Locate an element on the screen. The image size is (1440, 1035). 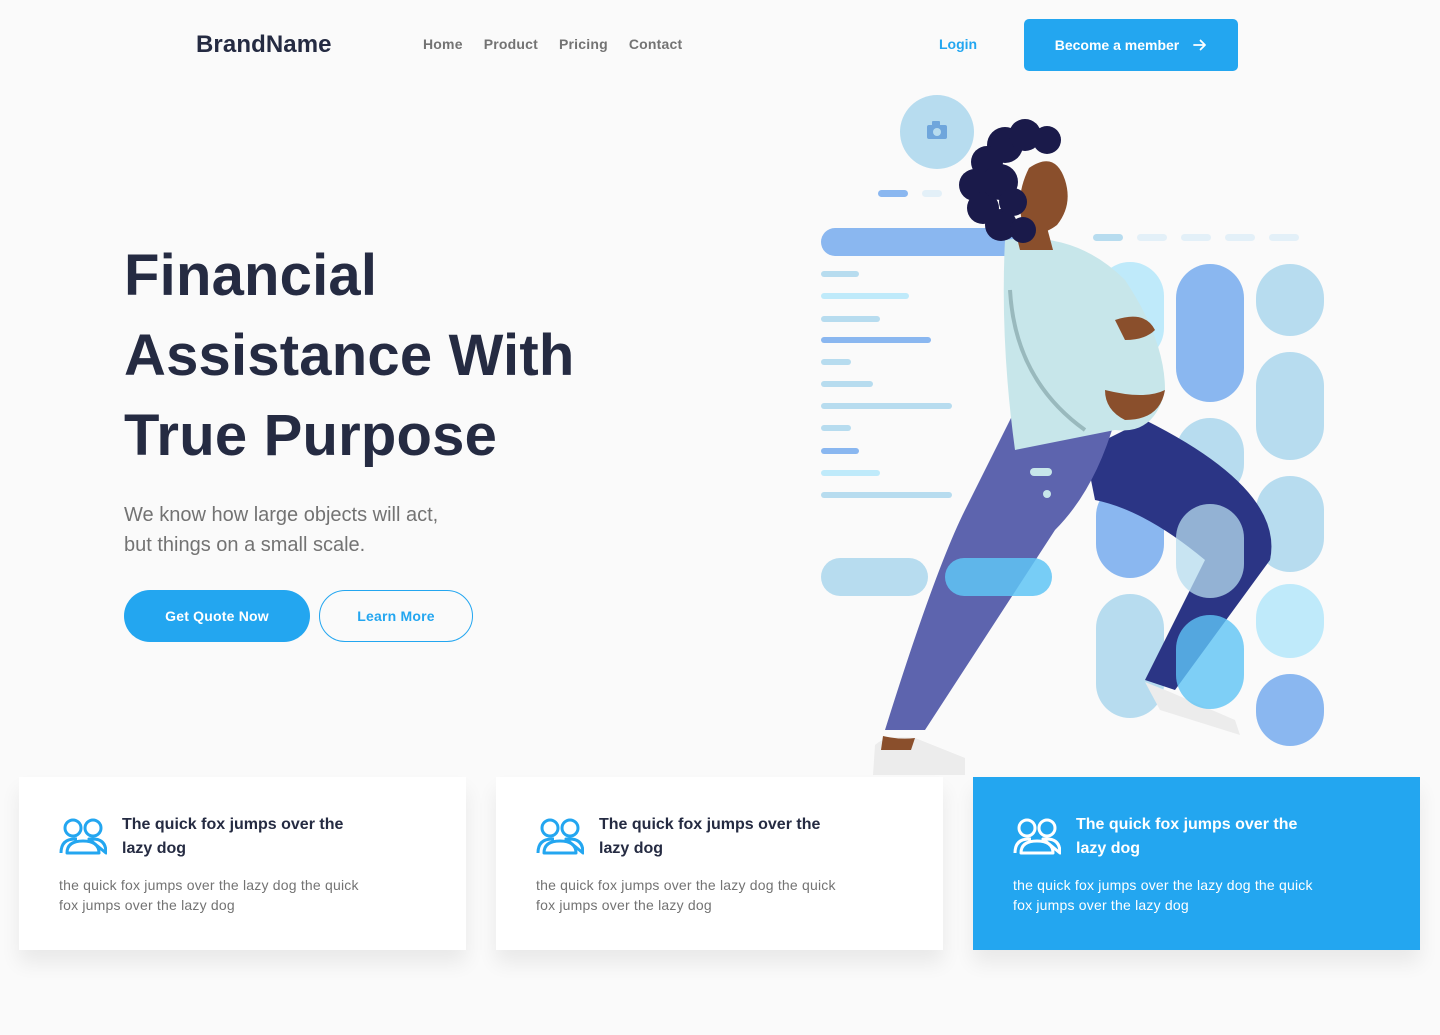
main-nav: Home Product Pricing Contact is located at coordinates (552, 44).